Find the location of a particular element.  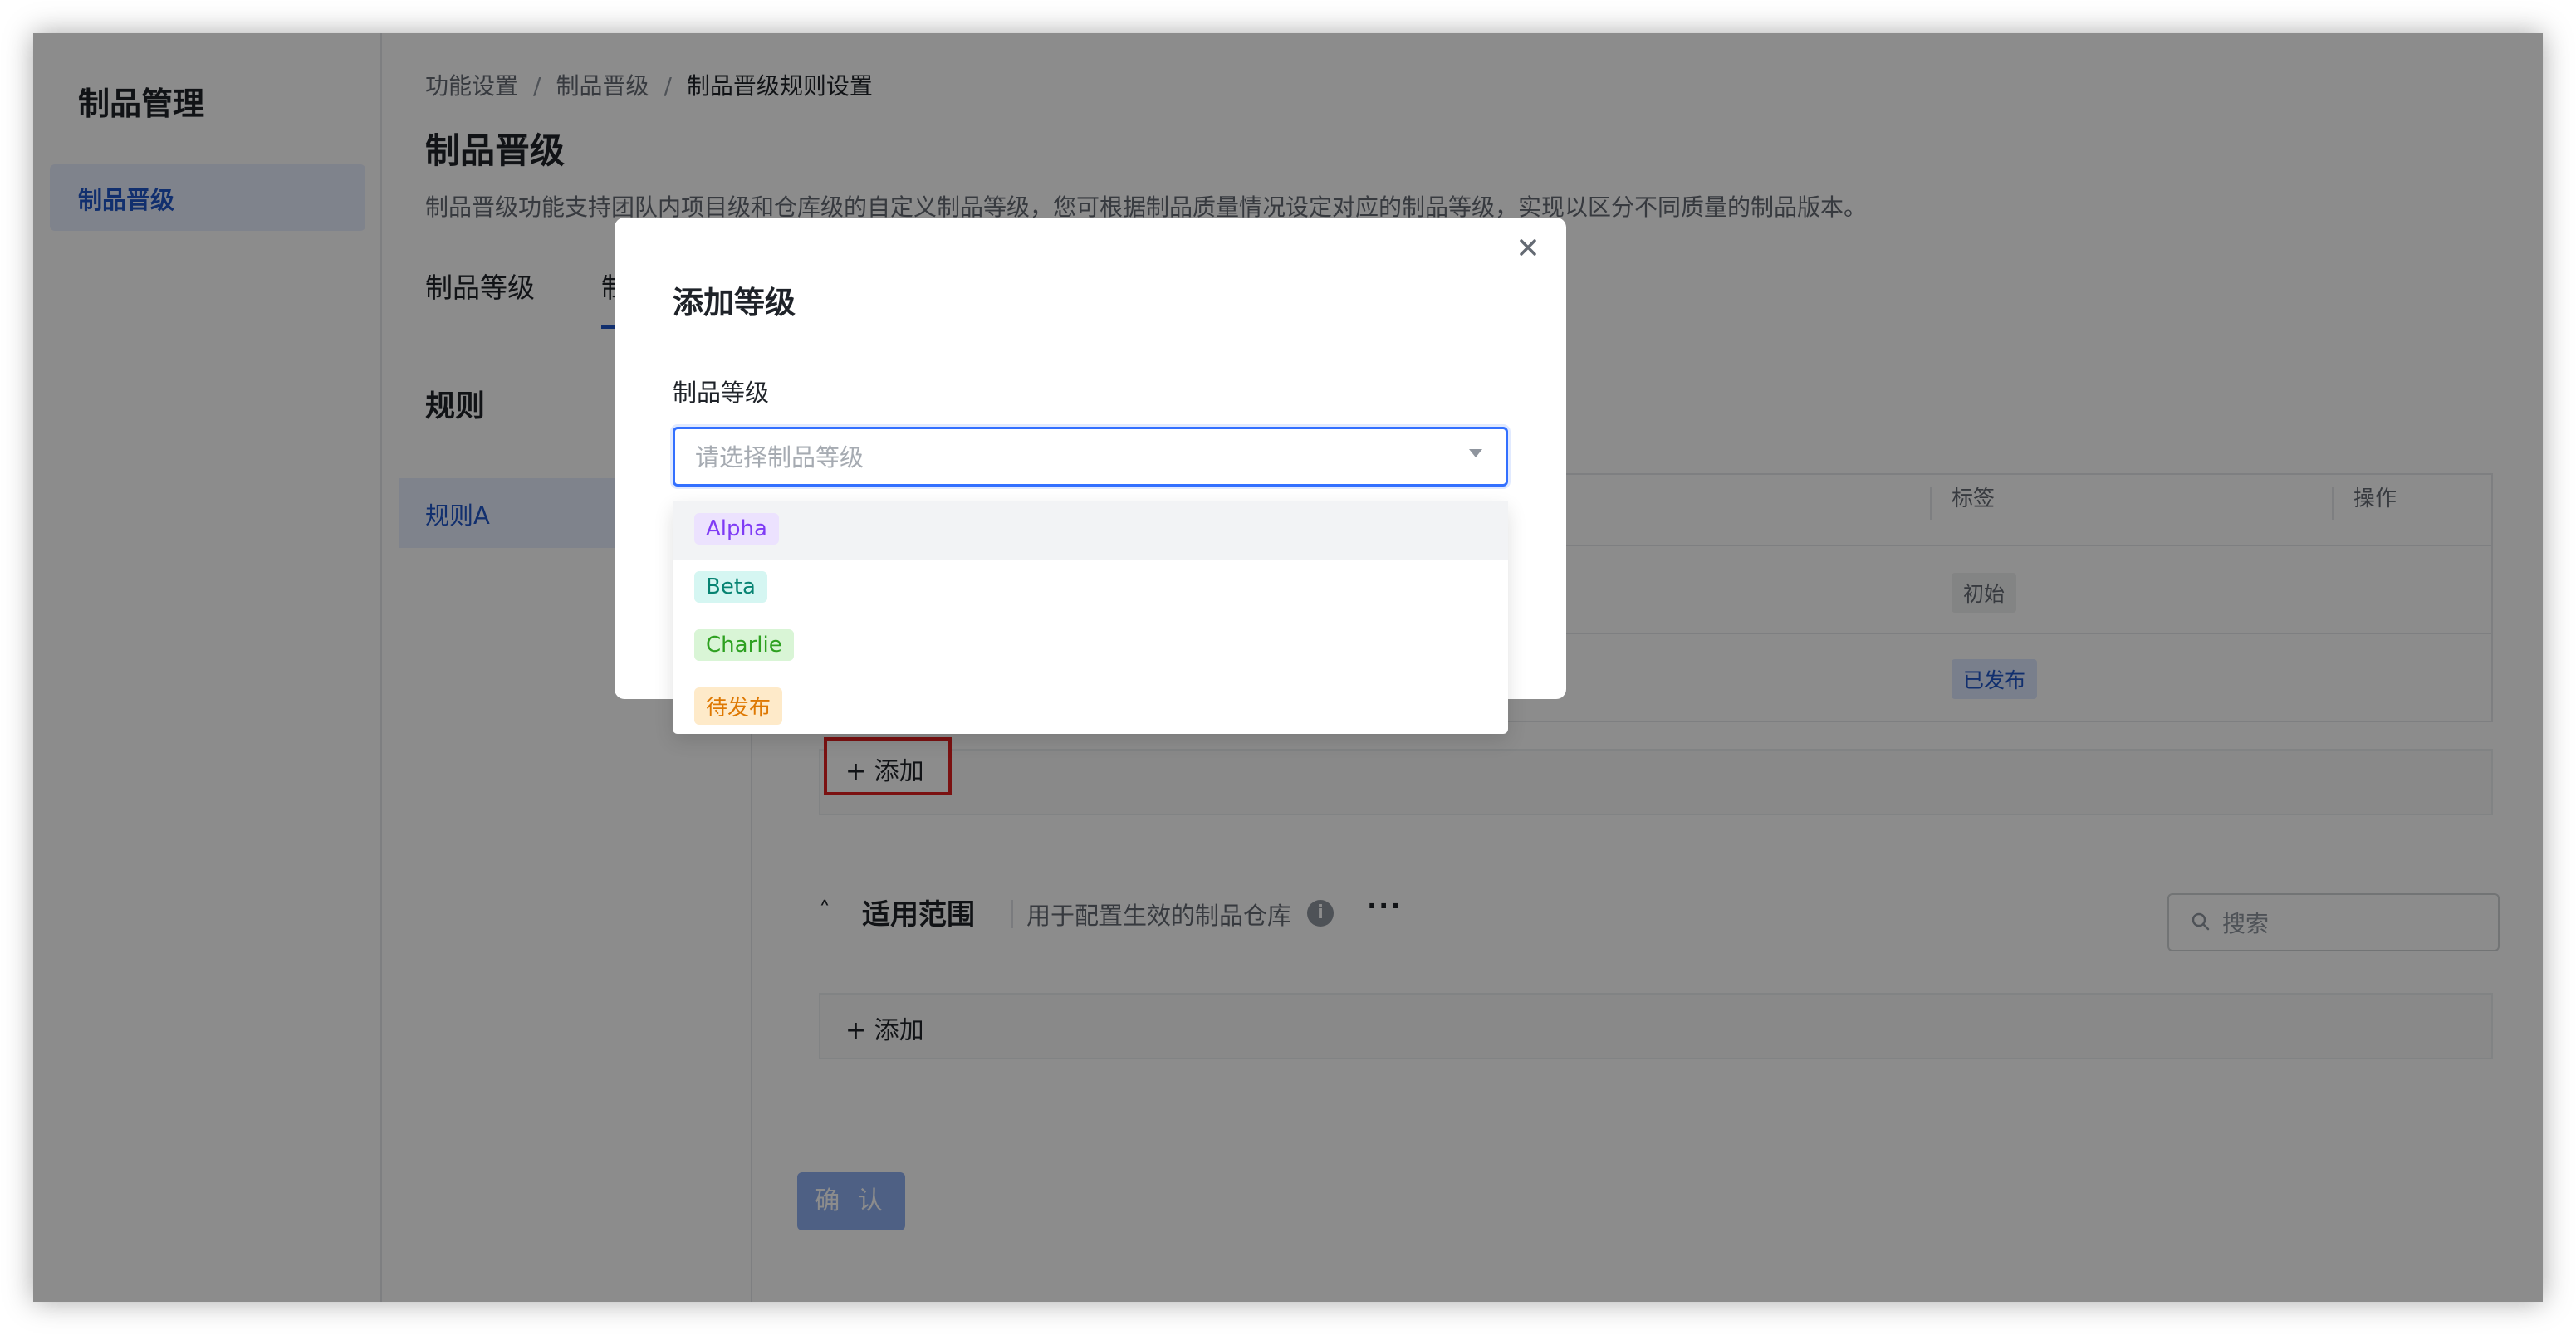

artifact-level-select is located at coordinates (1090, 457).